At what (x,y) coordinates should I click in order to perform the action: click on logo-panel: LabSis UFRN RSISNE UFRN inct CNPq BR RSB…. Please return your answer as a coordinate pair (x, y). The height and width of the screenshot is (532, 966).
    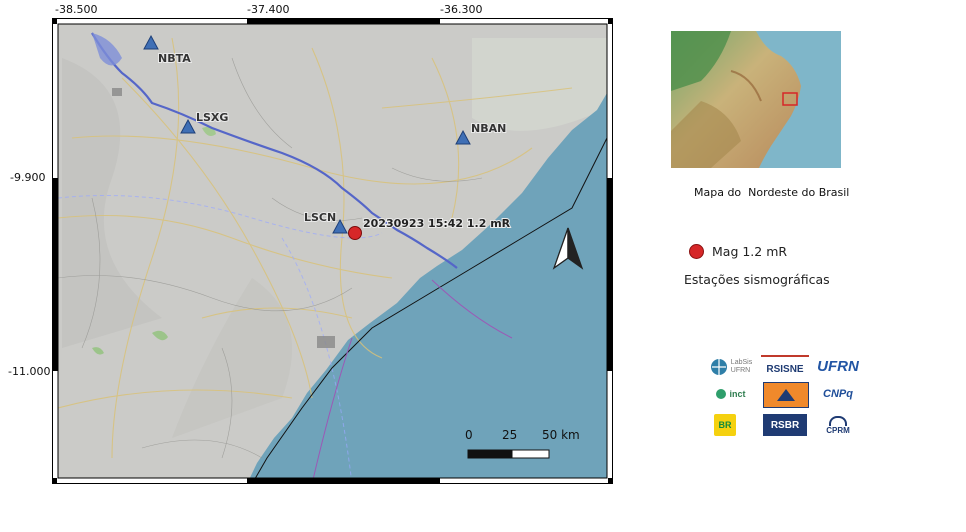
    Looking at the image, I should click on (786, 396).